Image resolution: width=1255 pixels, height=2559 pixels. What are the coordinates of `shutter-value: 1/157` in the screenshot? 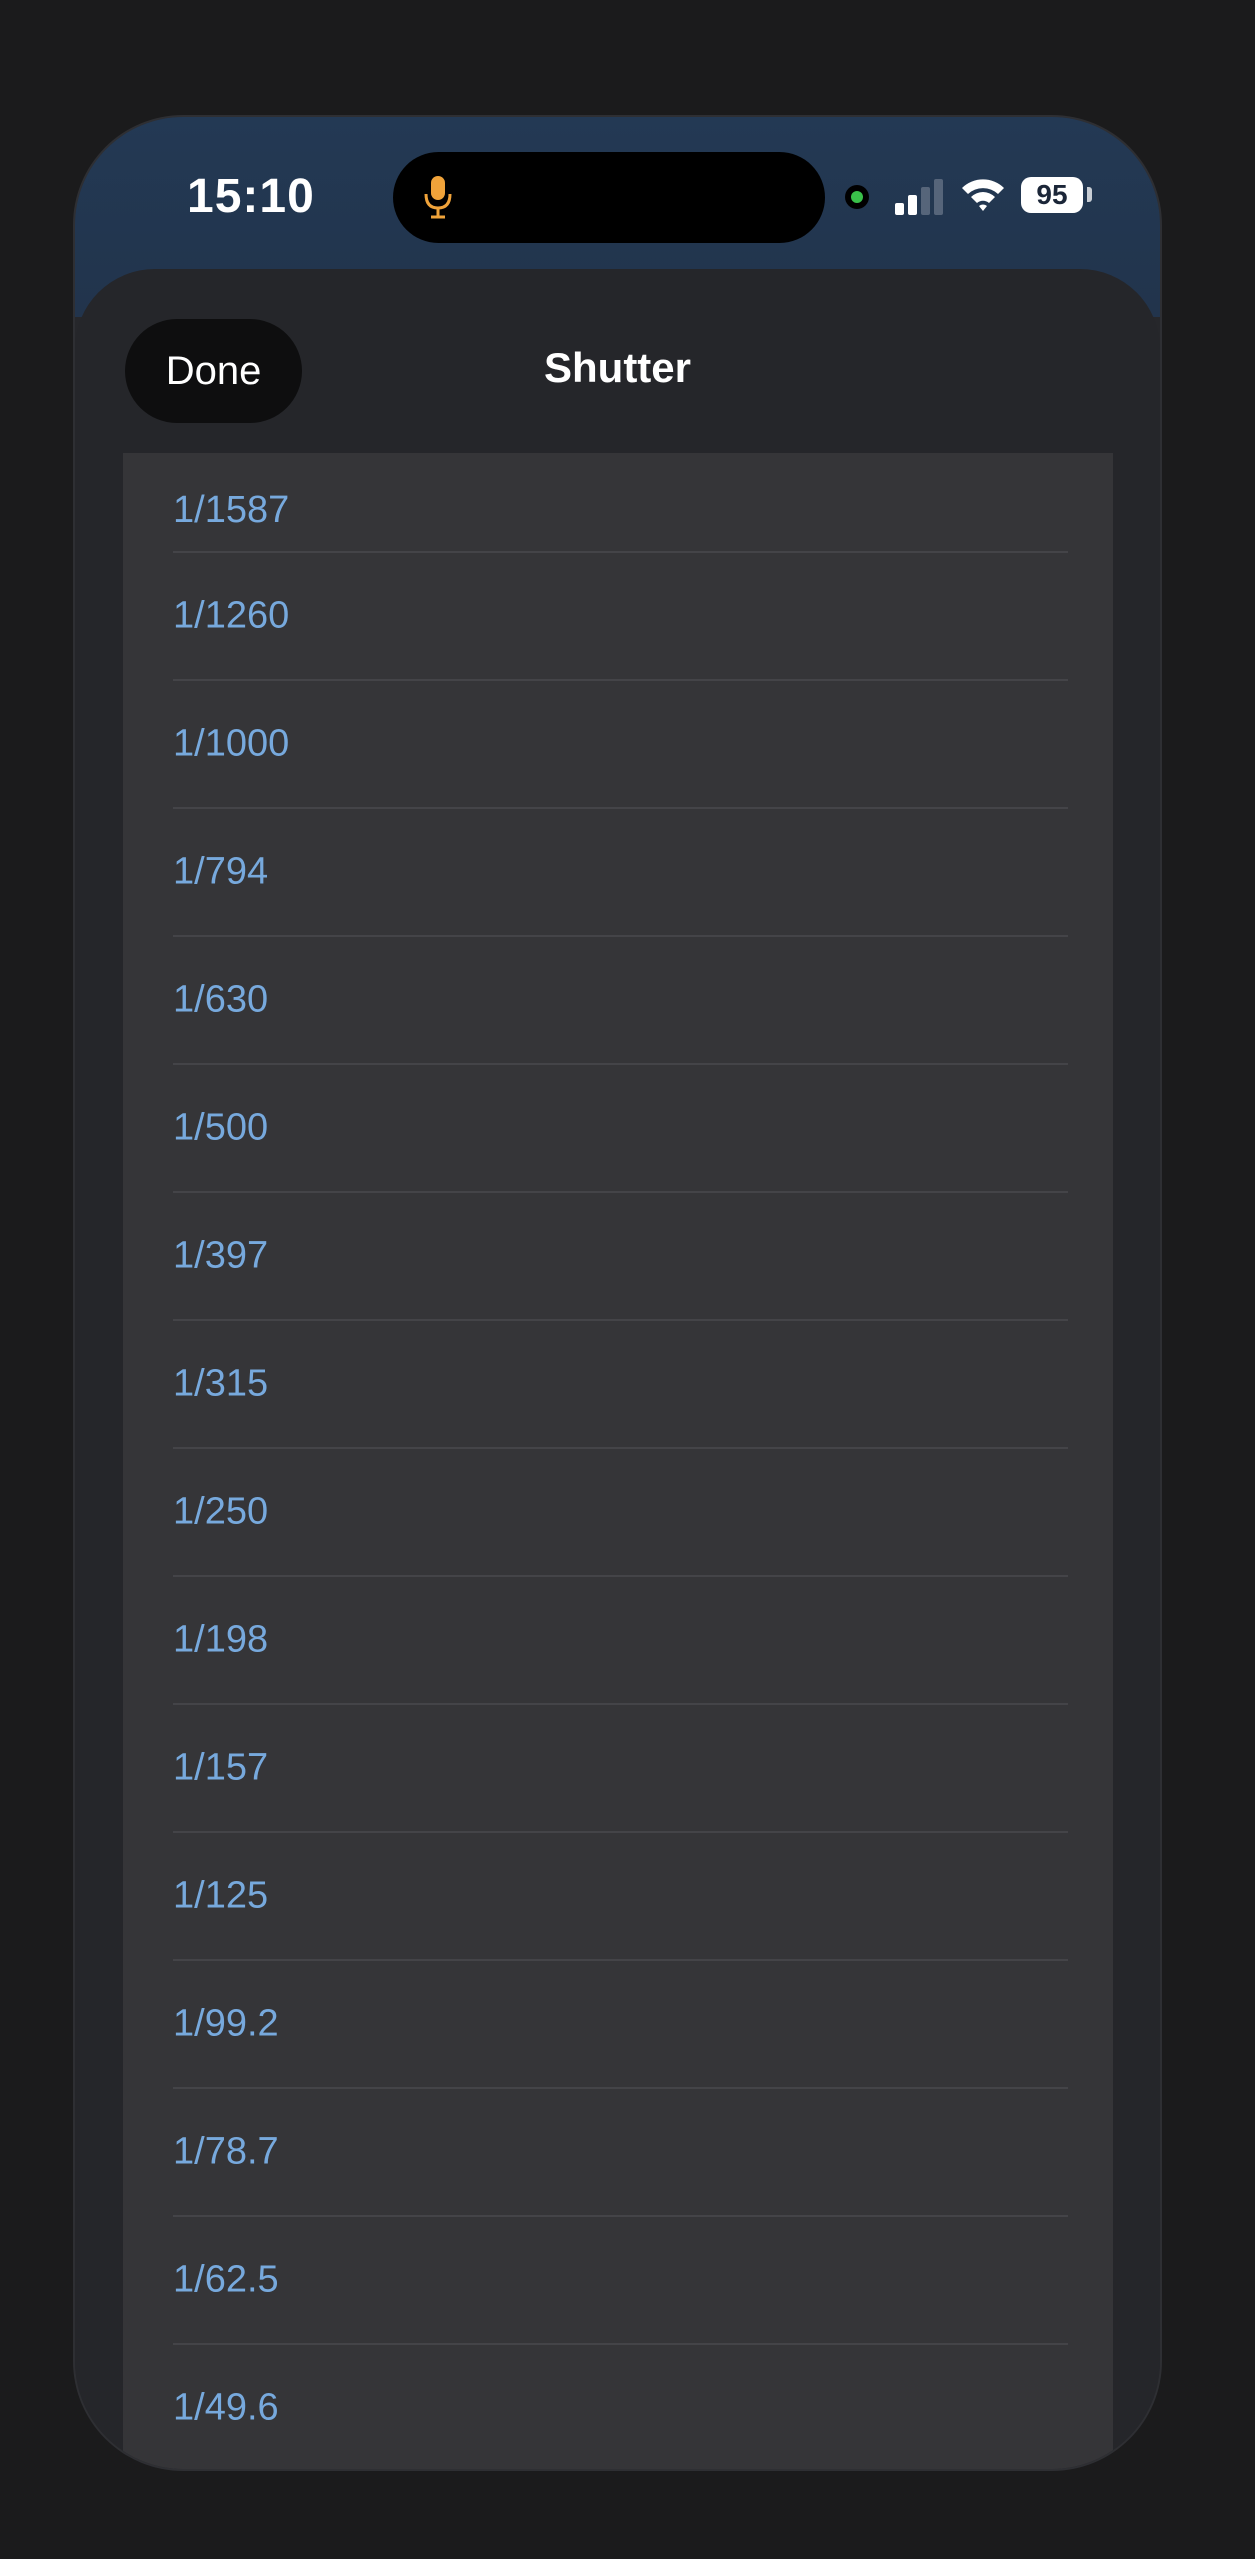 It's located at (221, 1767).